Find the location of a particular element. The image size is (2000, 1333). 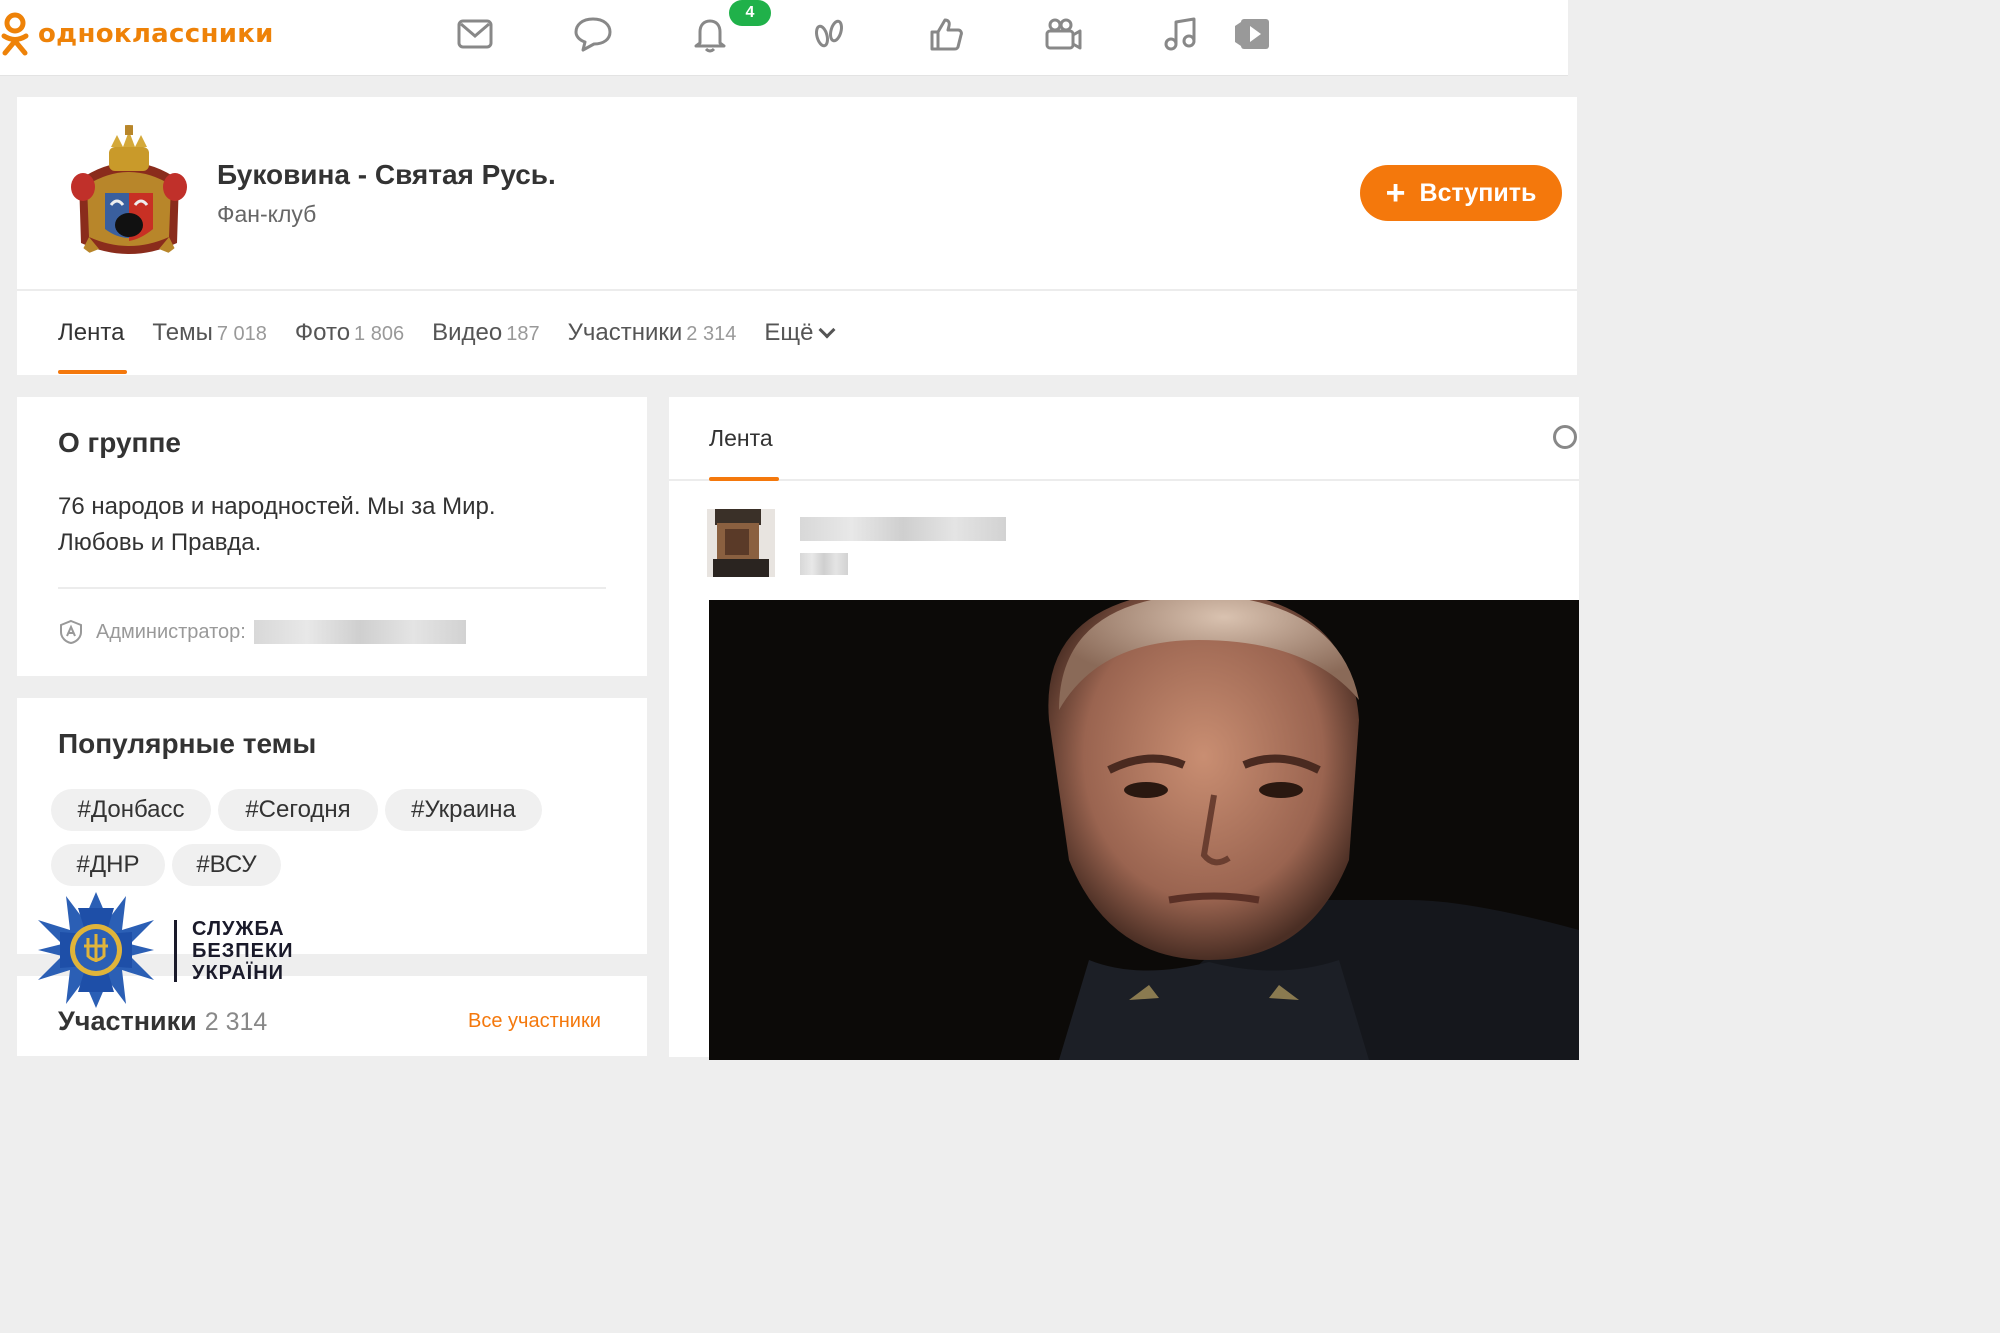

sbu-watermark: СЛУЖБА БЕЗПЕКИ УКРАЇНИ is located at coordinates (176, 950).